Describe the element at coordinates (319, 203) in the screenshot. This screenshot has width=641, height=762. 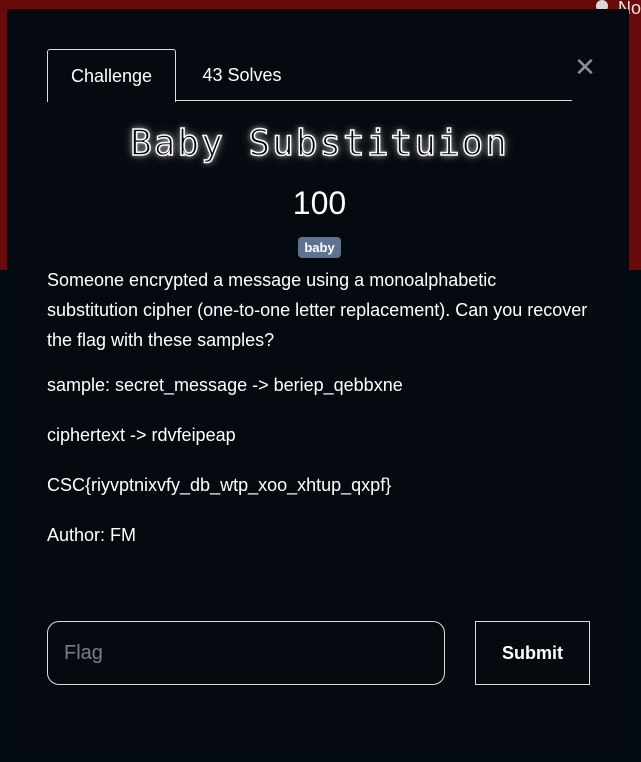
I see `challenge-points: 100` at that location.